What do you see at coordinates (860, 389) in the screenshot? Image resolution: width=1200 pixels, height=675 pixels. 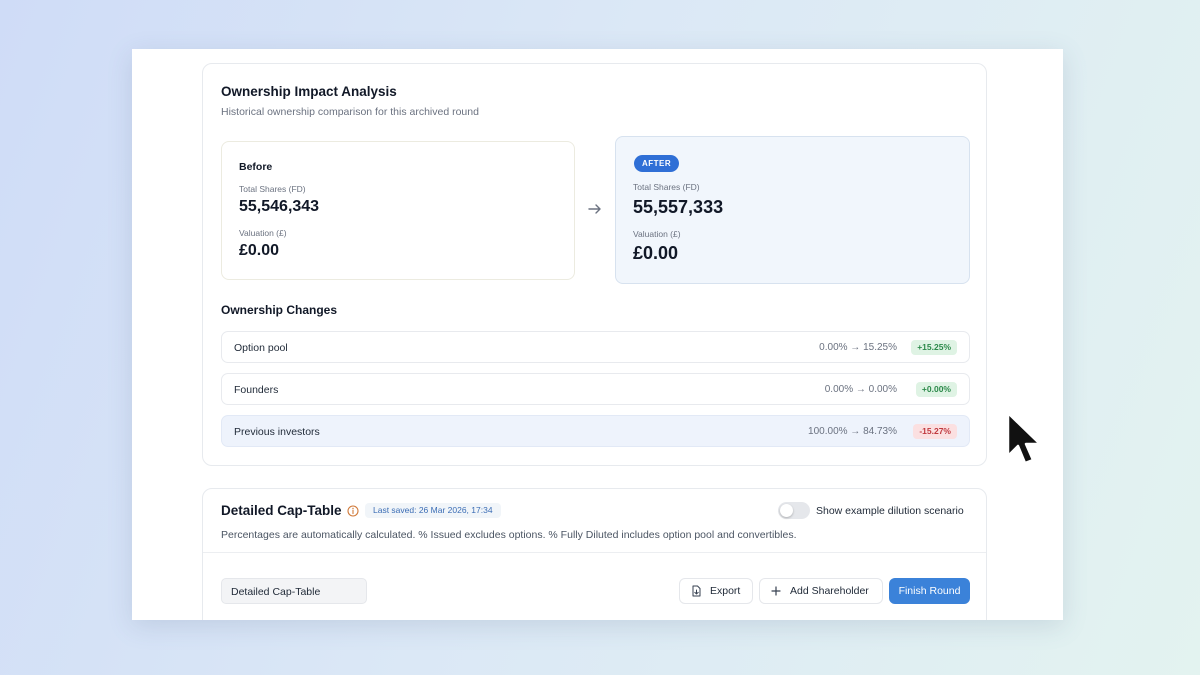 I see `change-row-values: 0.00% → 0.00%` at bounding box center [860, 389].